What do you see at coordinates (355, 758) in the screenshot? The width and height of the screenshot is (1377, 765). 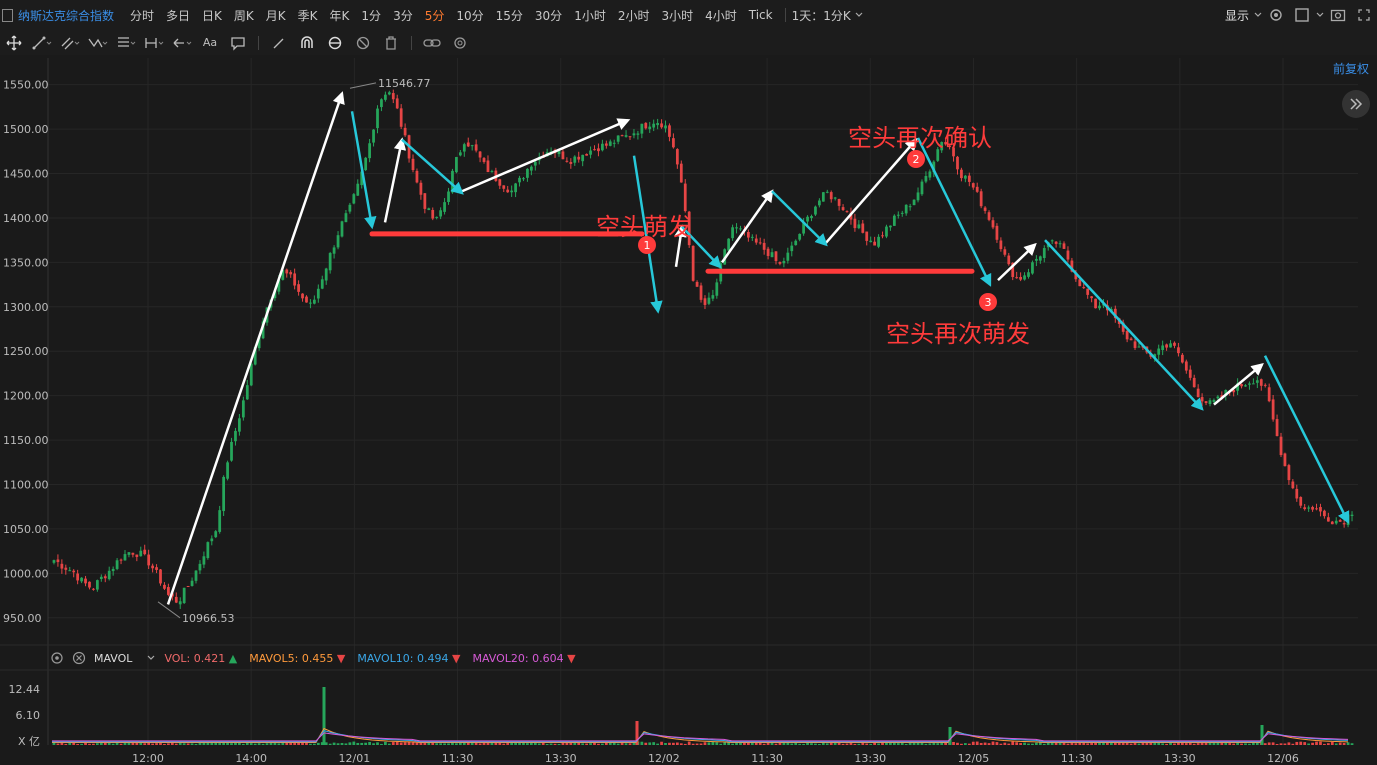 I see `time-tick-label: 12/01` at bounding box center [355, 758].